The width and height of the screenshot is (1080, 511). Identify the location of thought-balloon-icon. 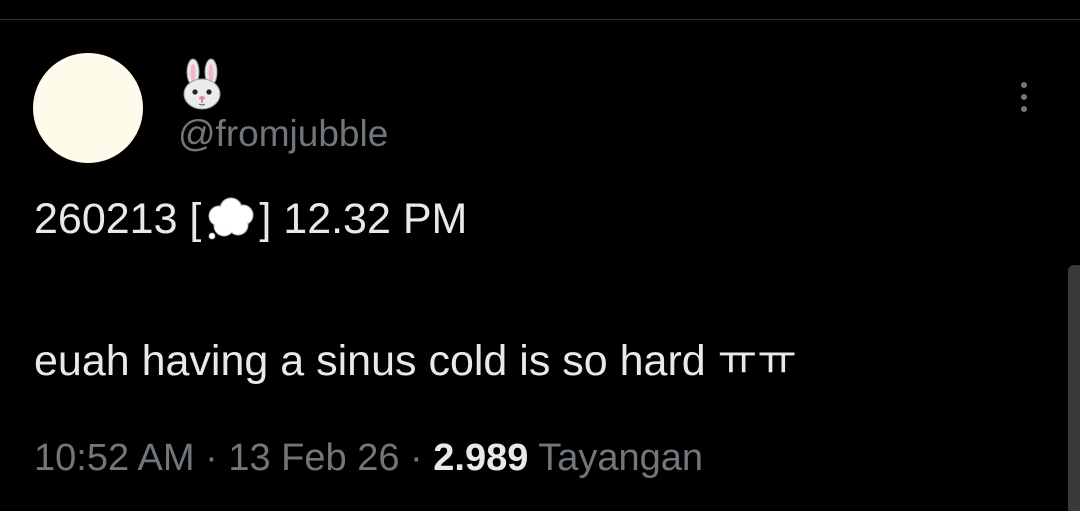
(230, 219).